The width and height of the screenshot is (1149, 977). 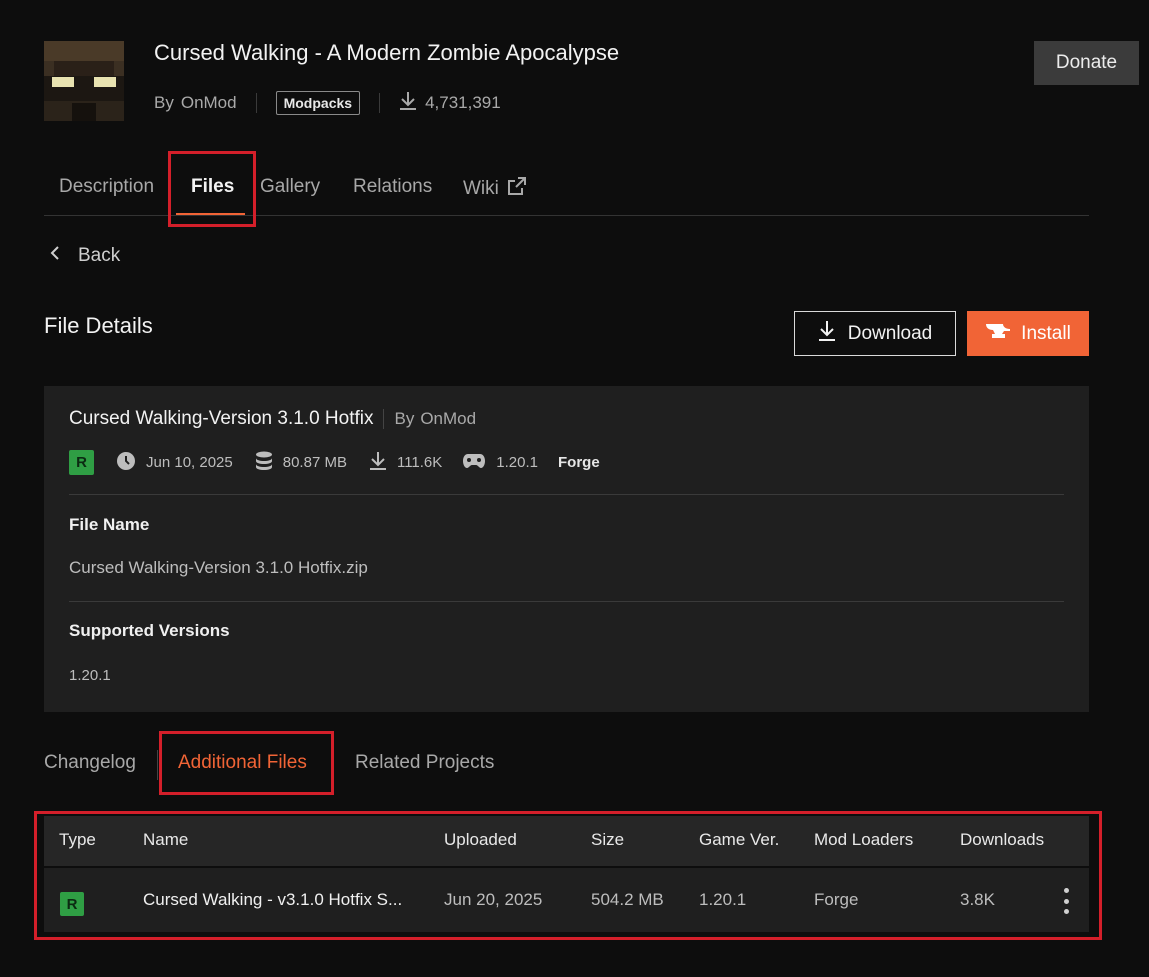 I want to click on supported-versions-label: Supported Versions, so click(x=149, y=630).